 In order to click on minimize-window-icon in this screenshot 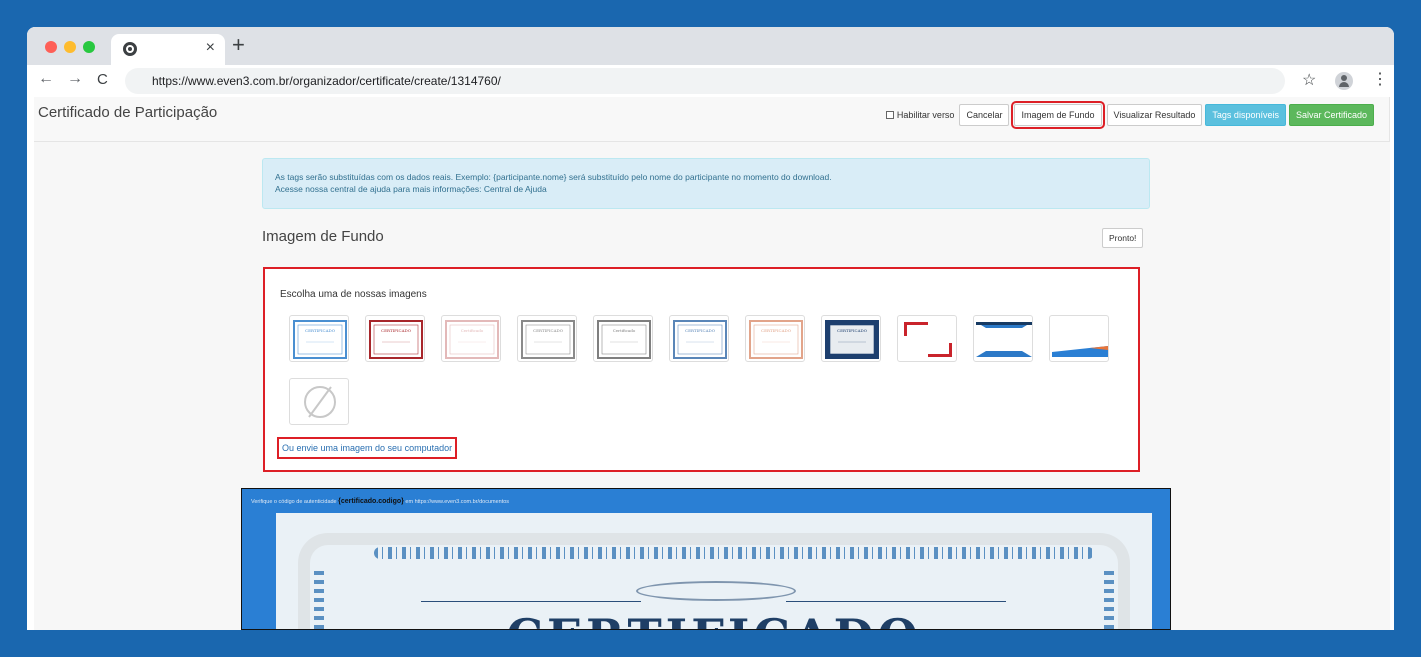, I will do `click(70, 47)`.